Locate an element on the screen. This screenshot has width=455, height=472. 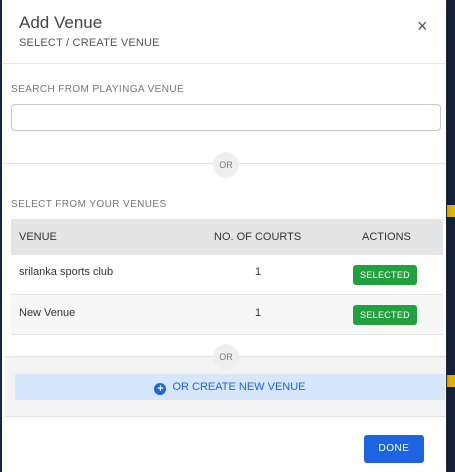
your-venues-label: SELECT FROM YOUR VENUES is located at coordinates (89, 204).